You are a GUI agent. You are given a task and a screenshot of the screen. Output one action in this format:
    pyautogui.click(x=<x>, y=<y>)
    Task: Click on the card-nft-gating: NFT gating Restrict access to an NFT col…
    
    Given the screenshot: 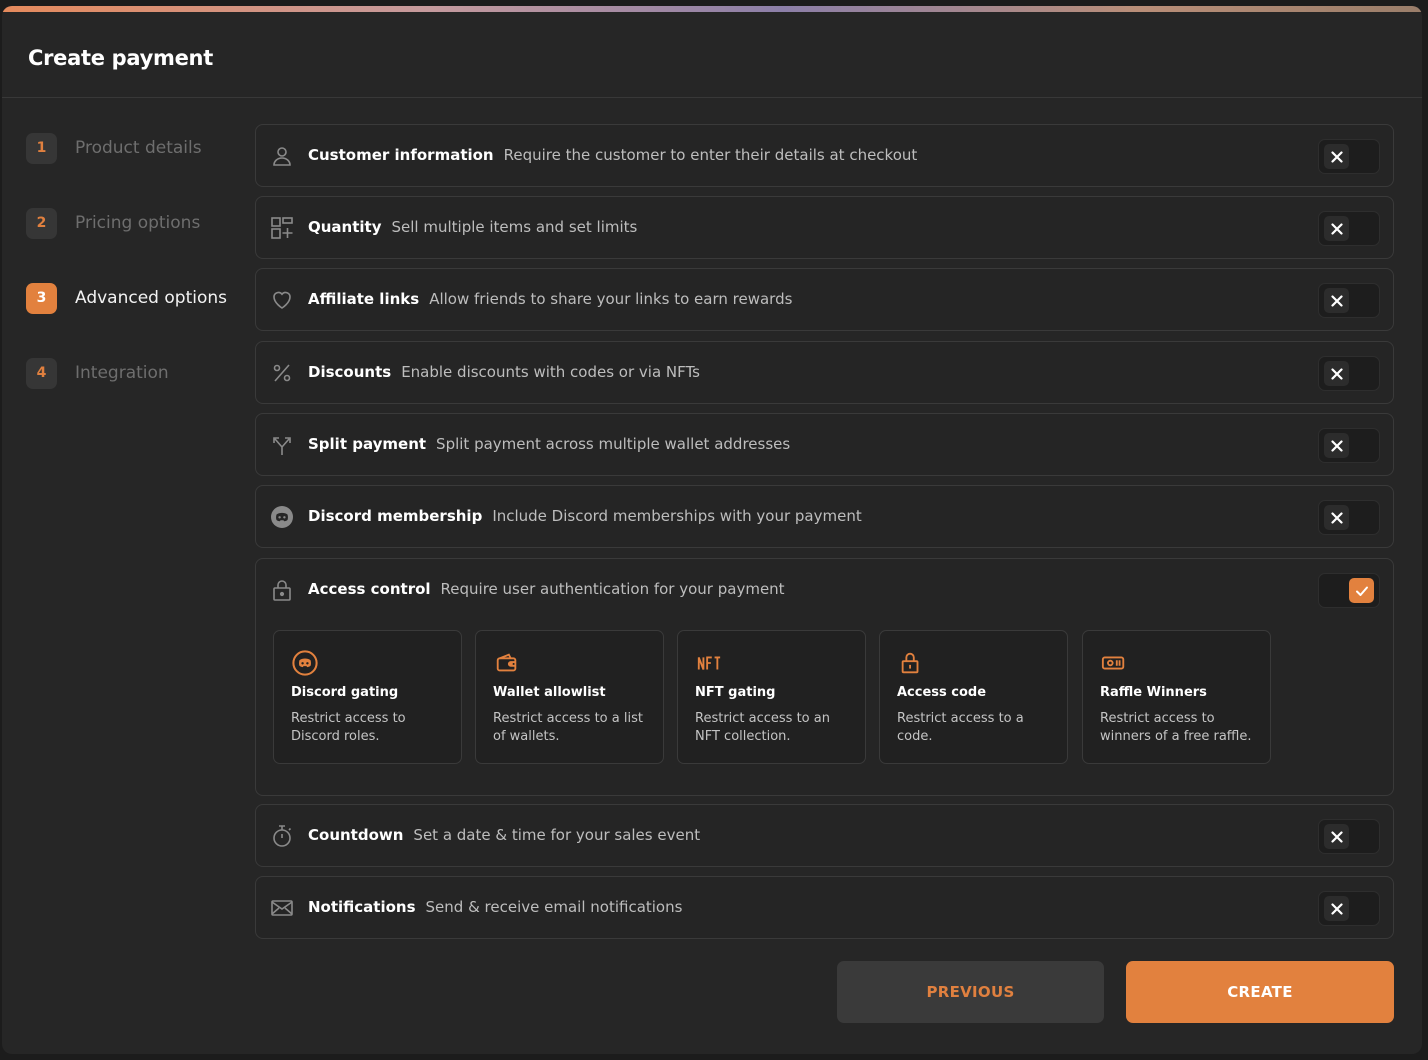 What is the action you would take?
    pyautogui.click(x=771, y=697)
    